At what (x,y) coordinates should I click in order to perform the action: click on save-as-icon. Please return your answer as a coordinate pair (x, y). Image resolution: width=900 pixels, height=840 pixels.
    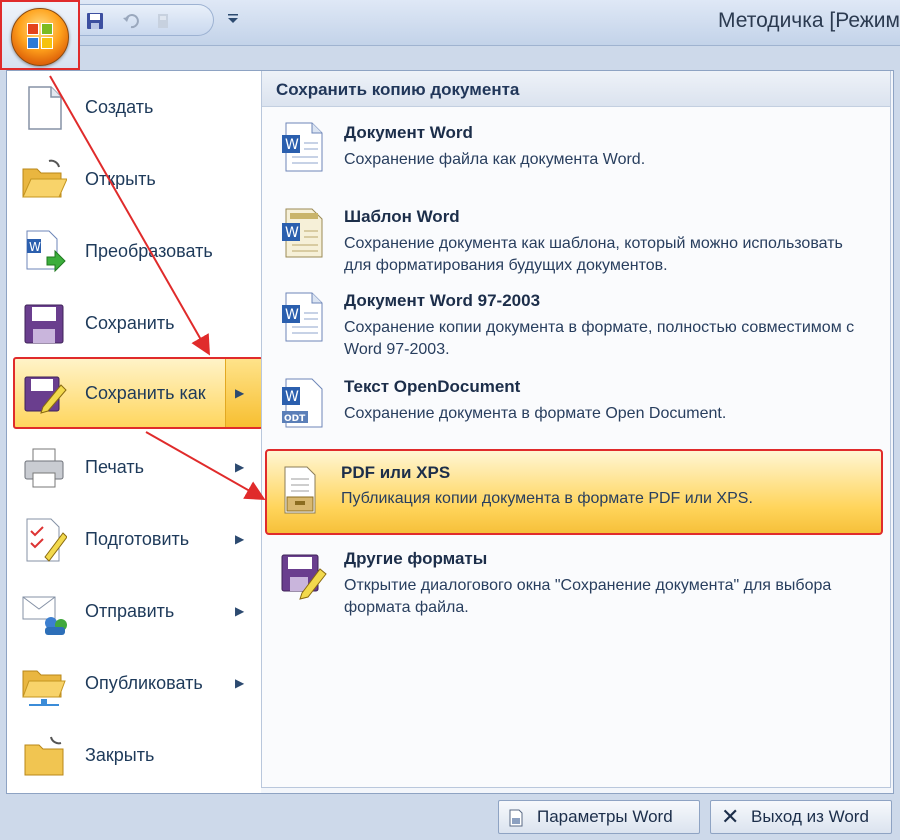
    Looking at the image, I should click on (45, 395).